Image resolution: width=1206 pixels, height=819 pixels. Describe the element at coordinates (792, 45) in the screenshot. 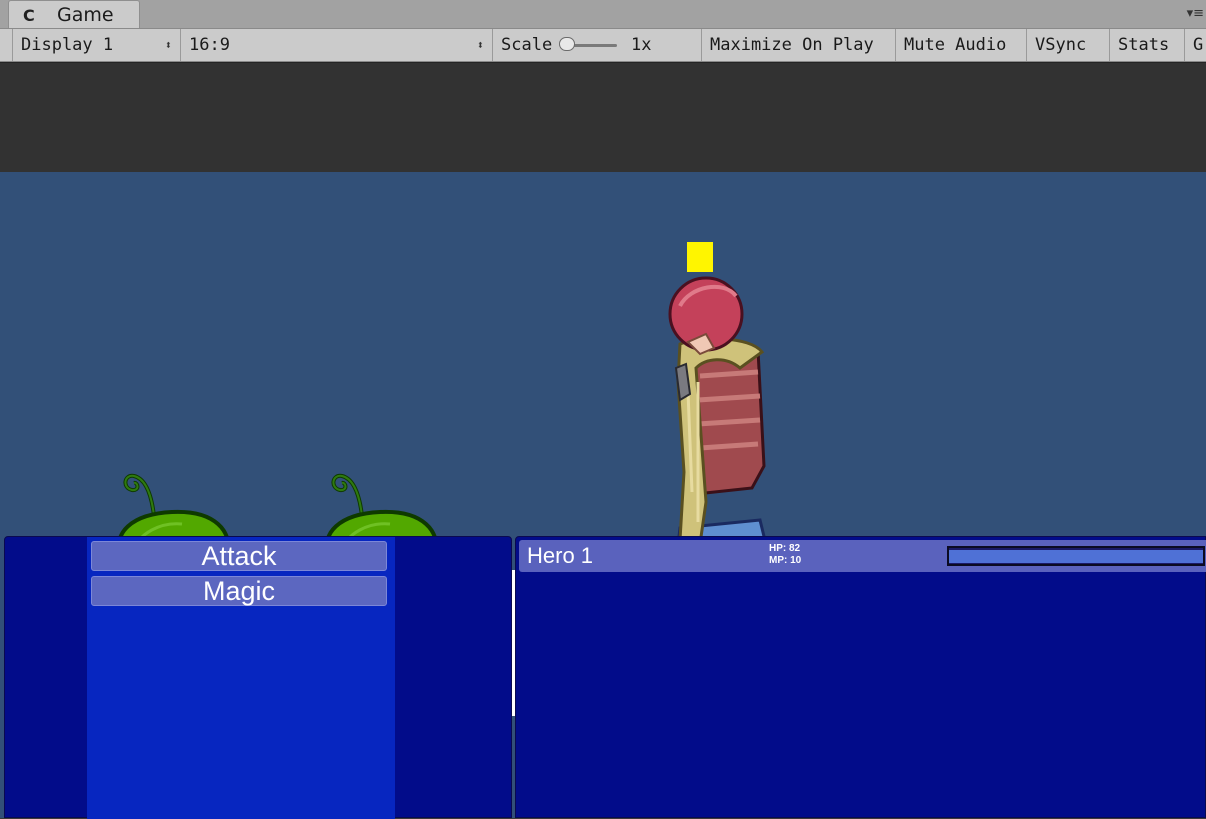

I see `maximize-on-play-label: Maximize On Play` at that location.